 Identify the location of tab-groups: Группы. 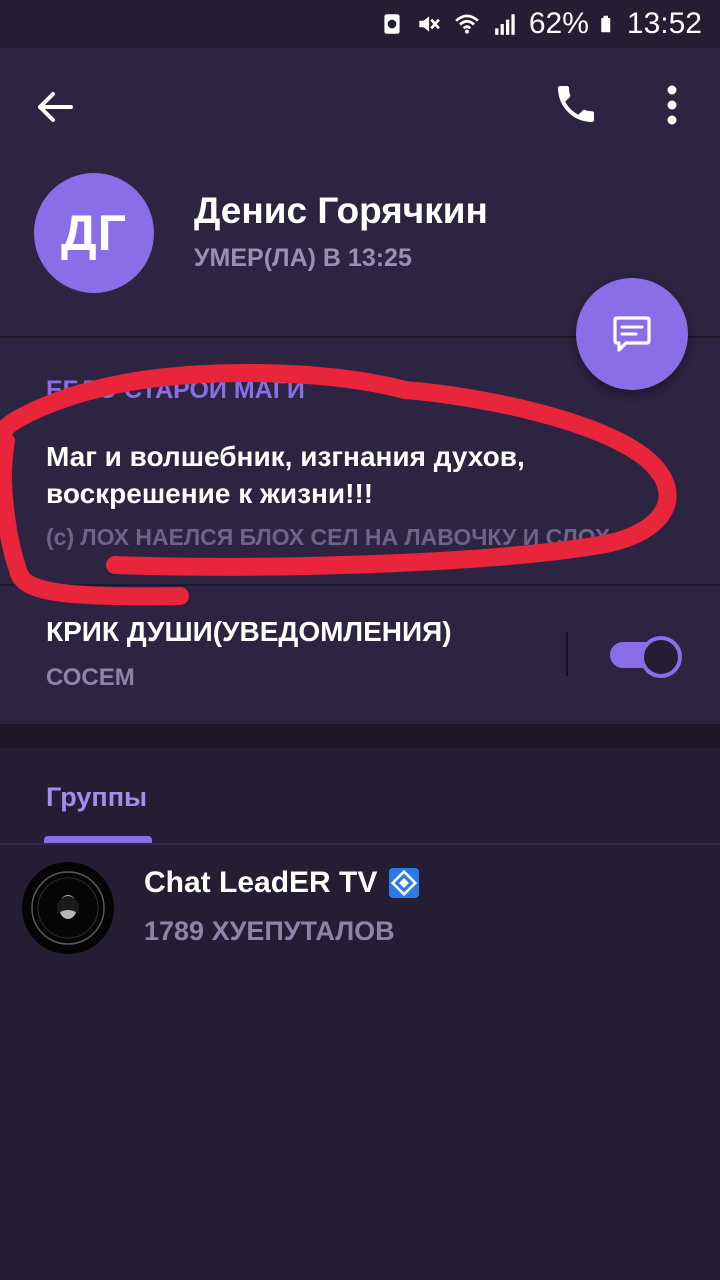
(96, 797).